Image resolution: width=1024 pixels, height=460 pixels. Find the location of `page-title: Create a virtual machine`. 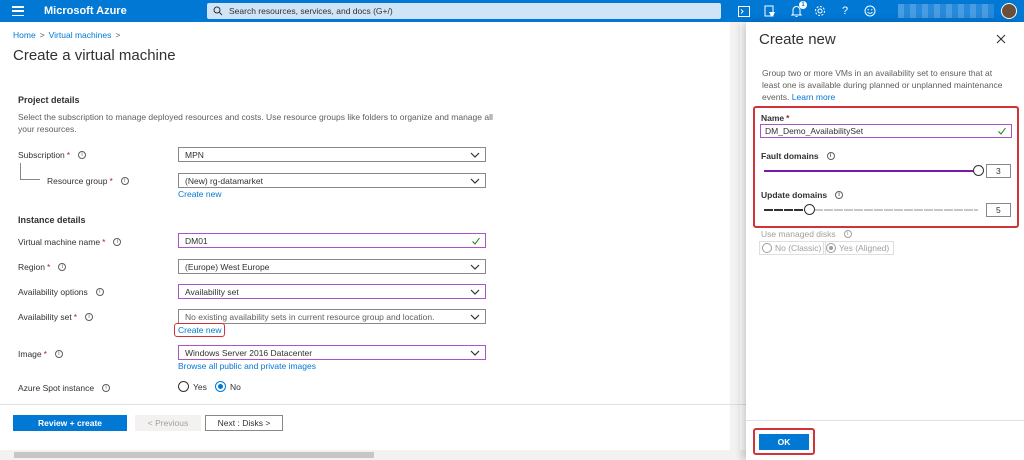

page-title: Create a virtual machine is located at coordinates (94, 55).